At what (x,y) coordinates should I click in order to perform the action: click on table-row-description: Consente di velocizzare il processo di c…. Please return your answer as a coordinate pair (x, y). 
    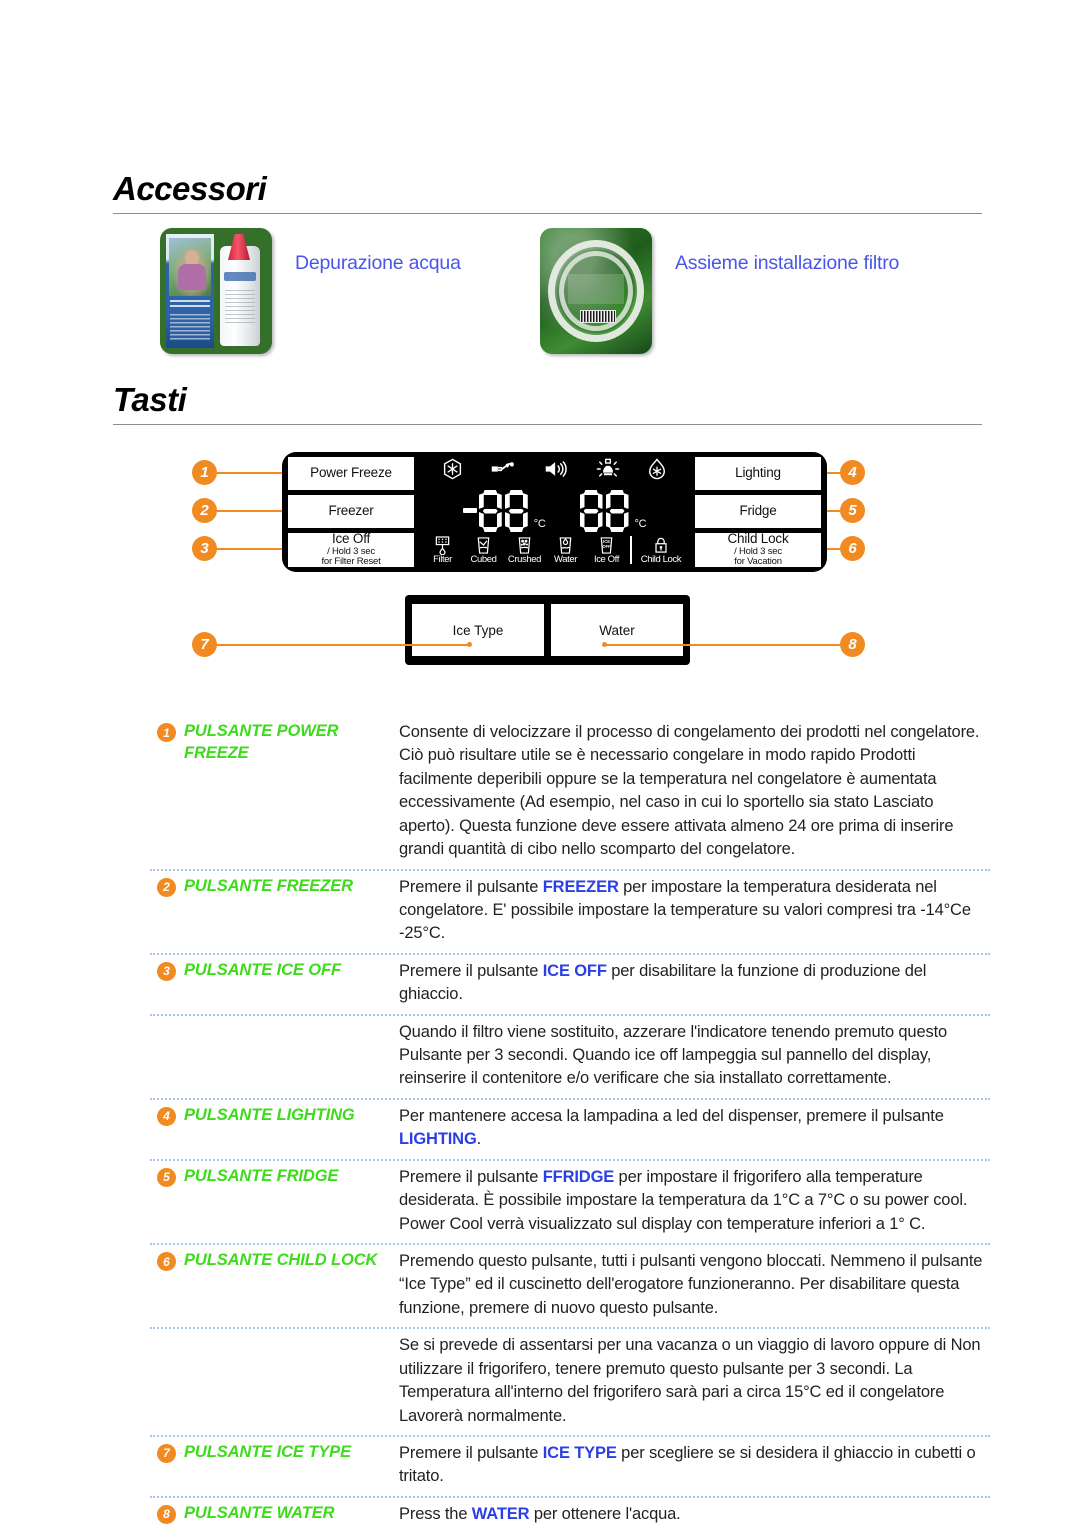
    Looking at the image, I should click on (694, 791).